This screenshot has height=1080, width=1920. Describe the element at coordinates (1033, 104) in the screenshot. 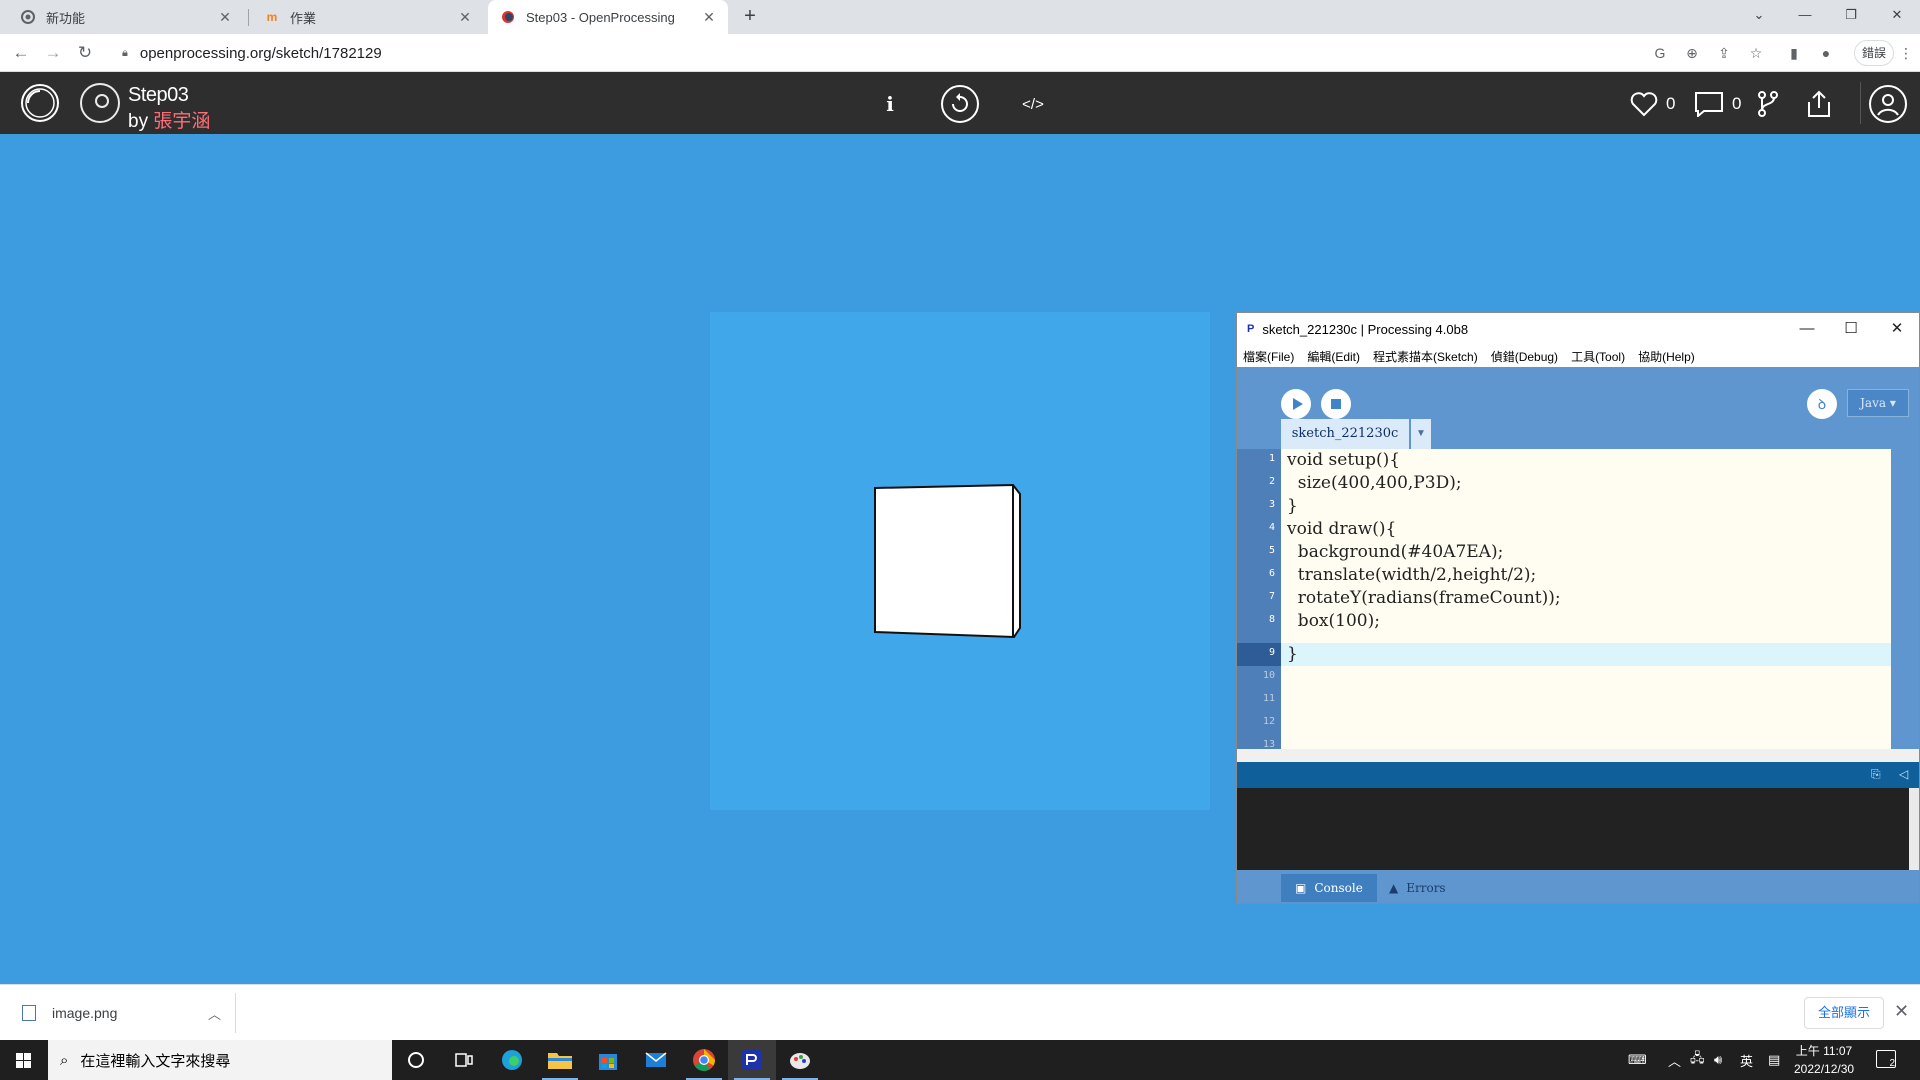

I see `code-toggle-button: </>` at that location.